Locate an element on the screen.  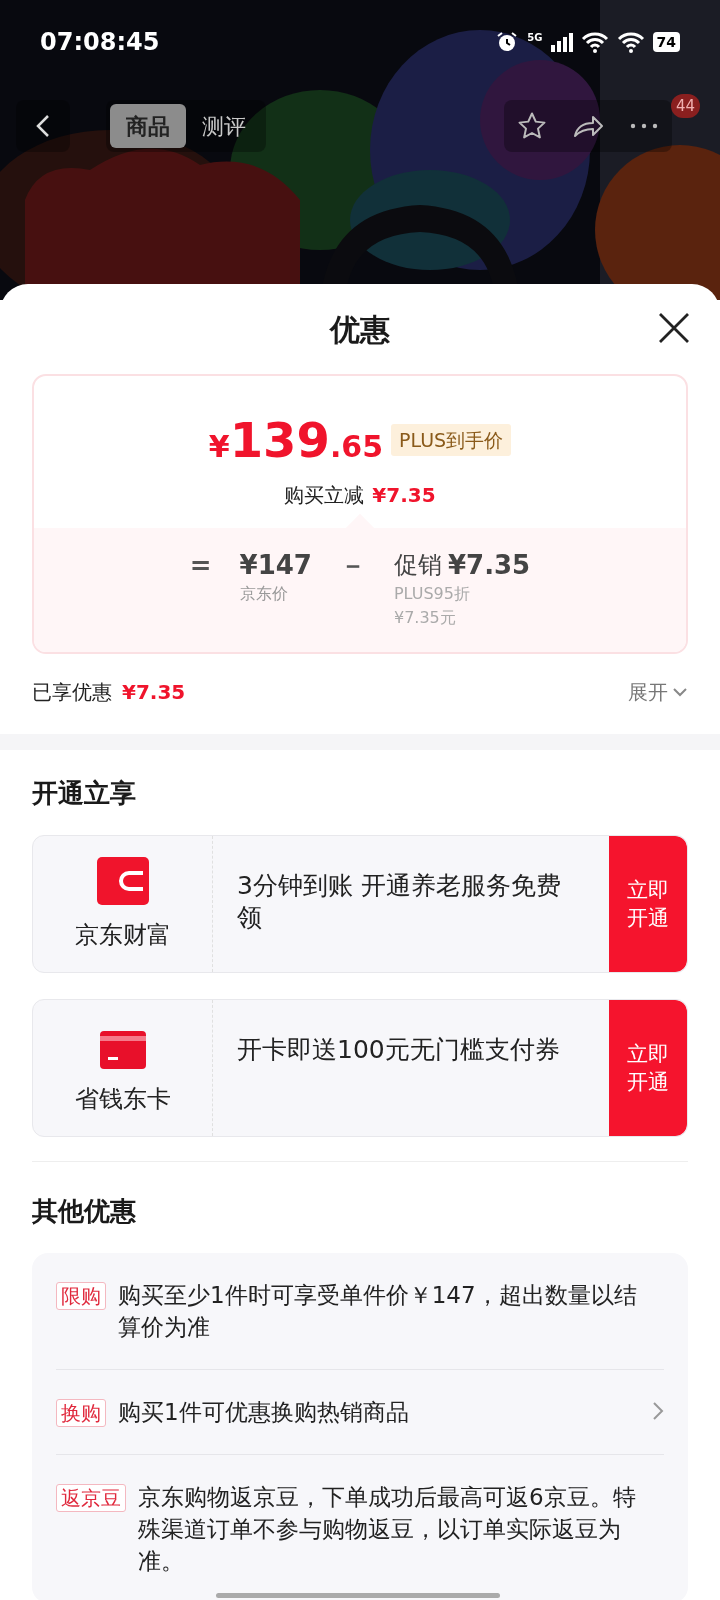
reduction-label: 购买立减 is located at coordinates (324, 495).